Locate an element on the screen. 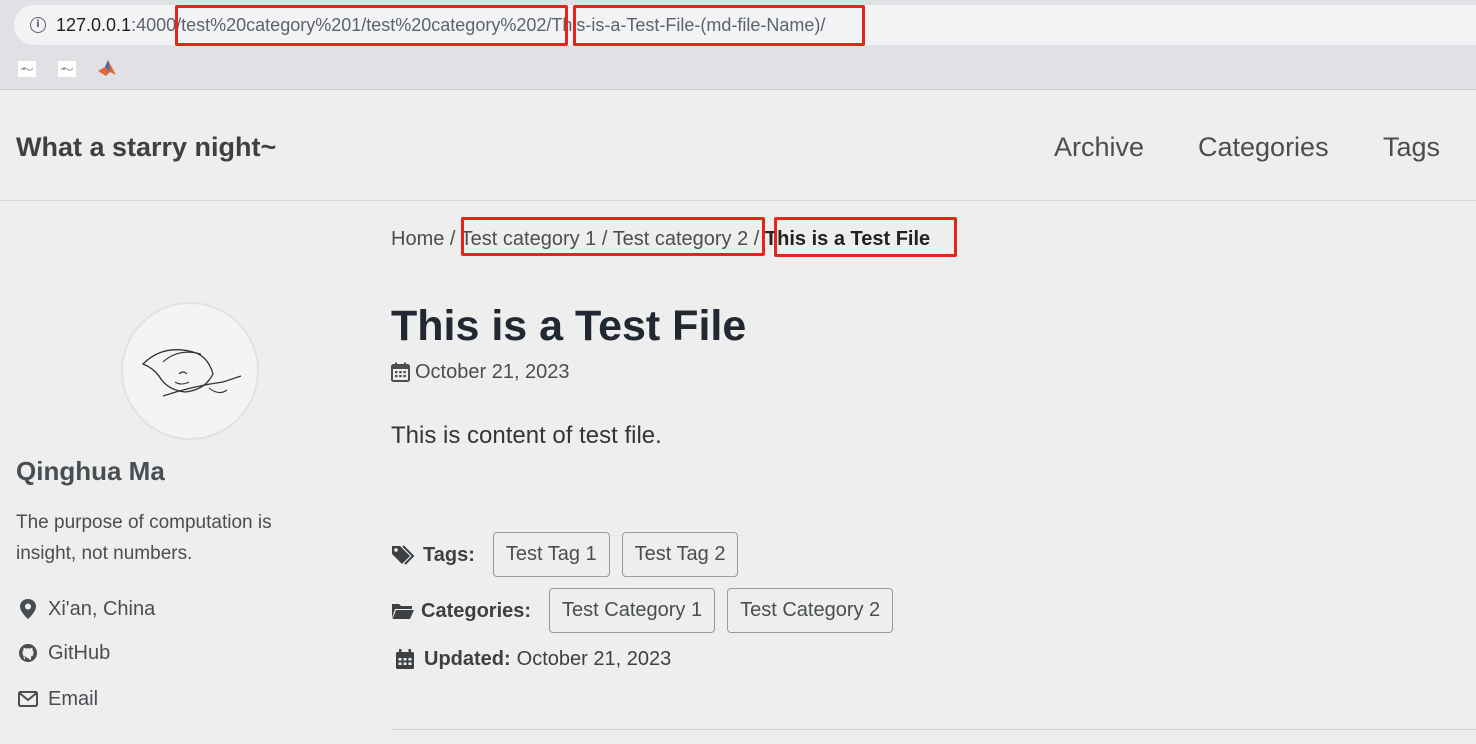 This screenshot has width=1476, height=744. folder-open-icon is located at coordinates (403, 611).